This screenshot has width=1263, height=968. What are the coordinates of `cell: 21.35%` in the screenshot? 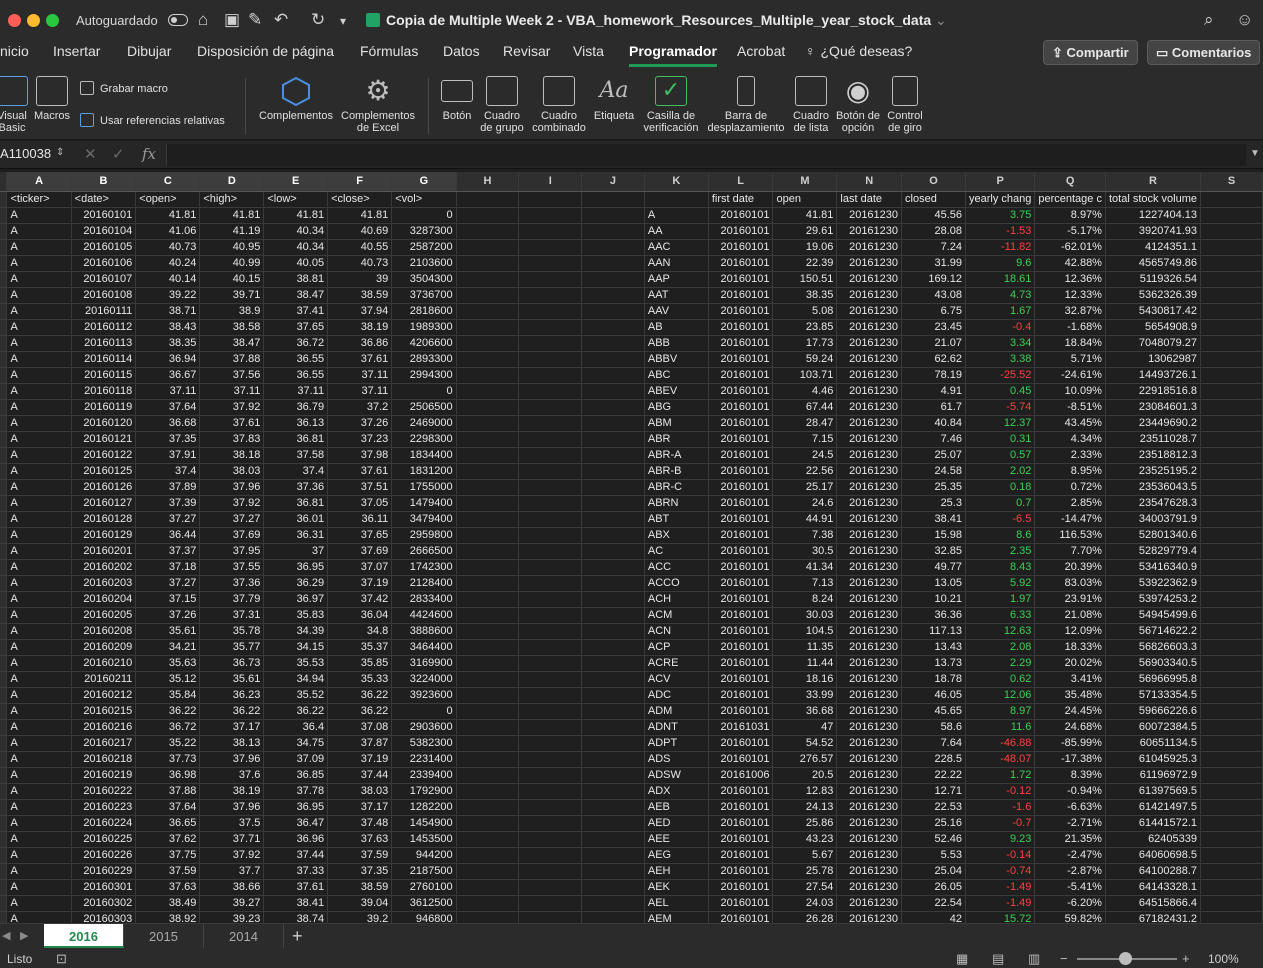 It's located at (1070, 839).